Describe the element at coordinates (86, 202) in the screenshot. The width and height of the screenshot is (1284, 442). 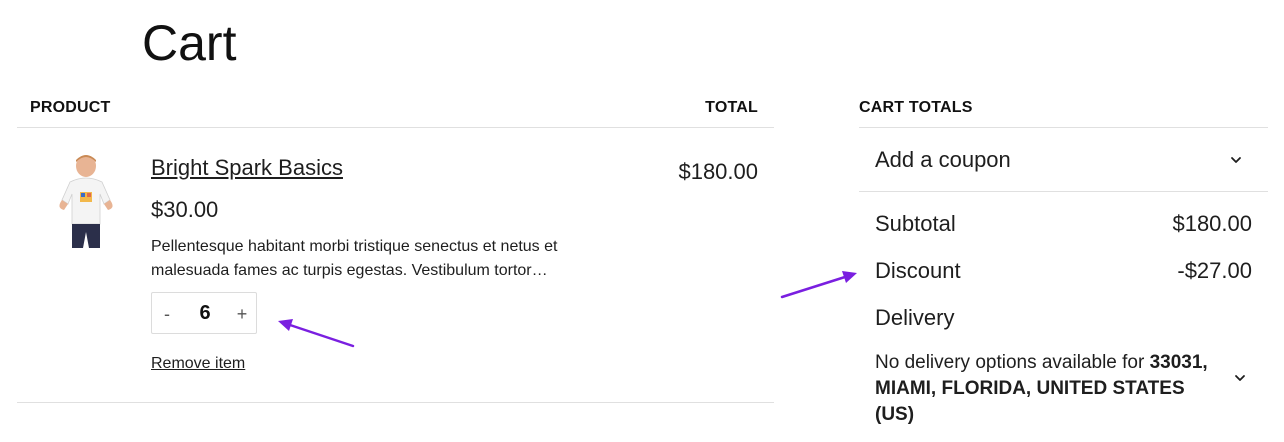
I see `product-image` at that location.